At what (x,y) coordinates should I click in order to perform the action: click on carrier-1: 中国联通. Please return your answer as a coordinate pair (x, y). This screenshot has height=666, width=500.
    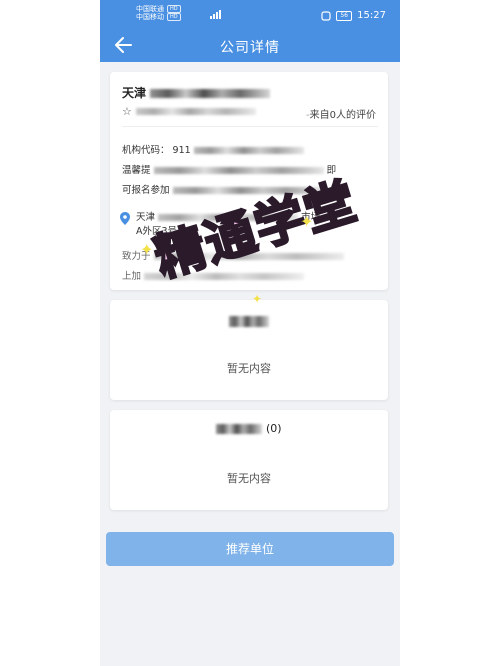
    Looking at the image, I should click on (150, 9).